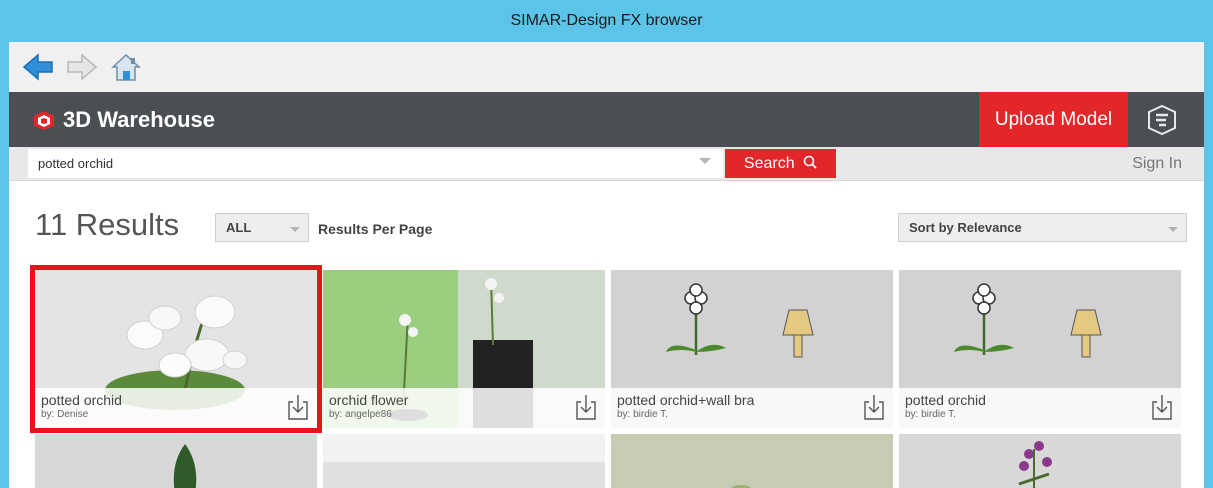 The width and height of the screenshot is (1213, 488). I want to click on back-arrow-icon, so click(38, 67).